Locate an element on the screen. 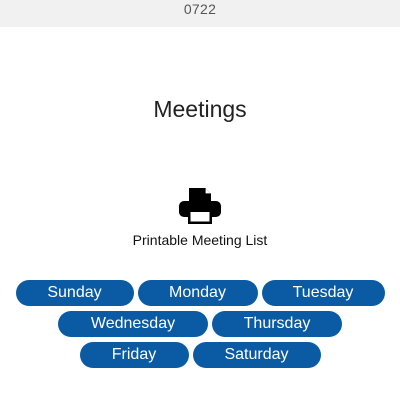 The height and width of the screenshot is (400, 400). day-button-monday: Monday is located at coordinates (197, 293).